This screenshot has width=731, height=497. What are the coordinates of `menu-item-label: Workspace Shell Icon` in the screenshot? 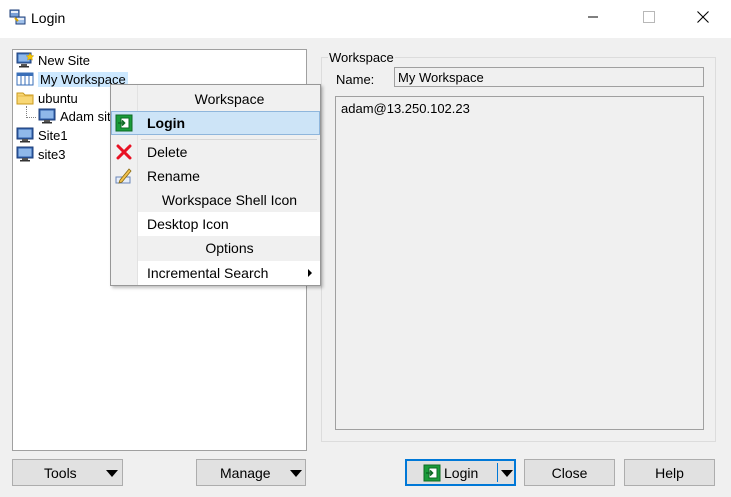 It's located at (229, 200).